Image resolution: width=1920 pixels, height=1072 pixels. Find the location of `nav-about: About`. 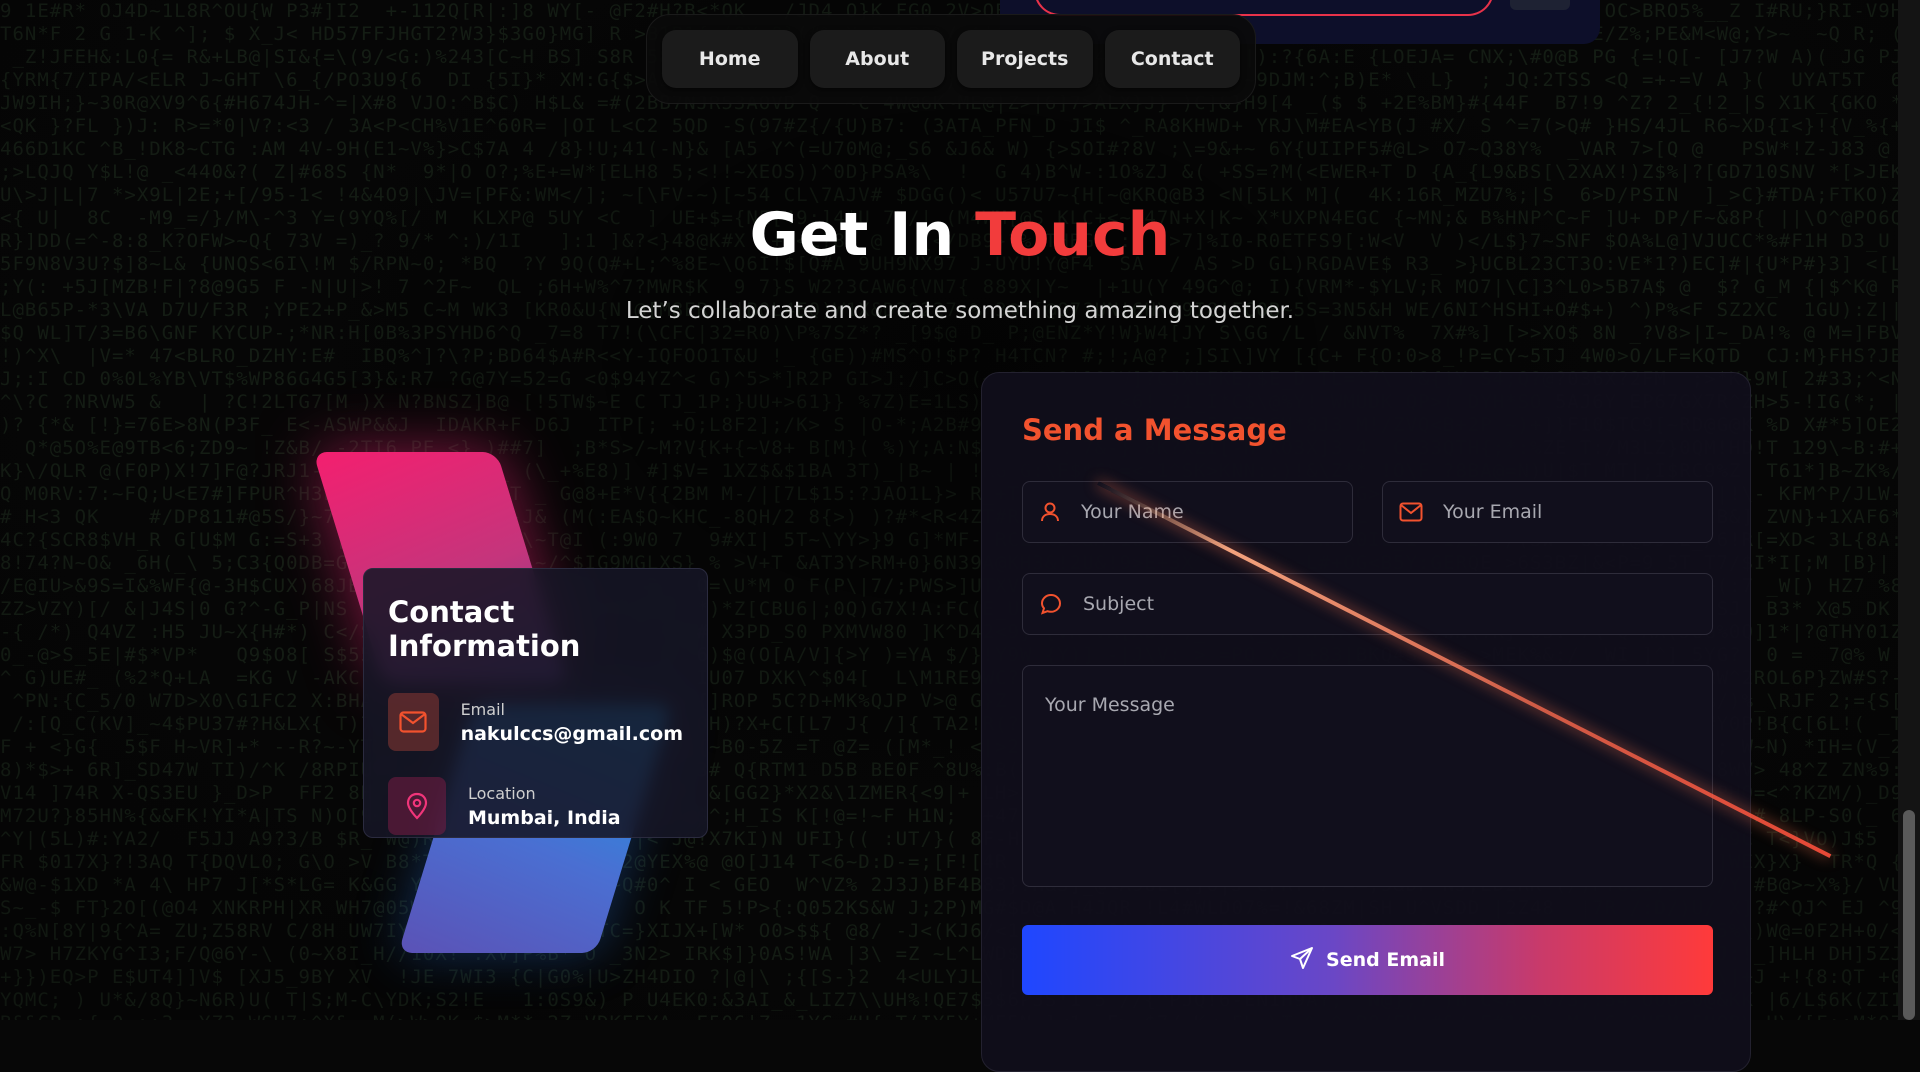

nav-about: About is located at coordinates (877, 59).